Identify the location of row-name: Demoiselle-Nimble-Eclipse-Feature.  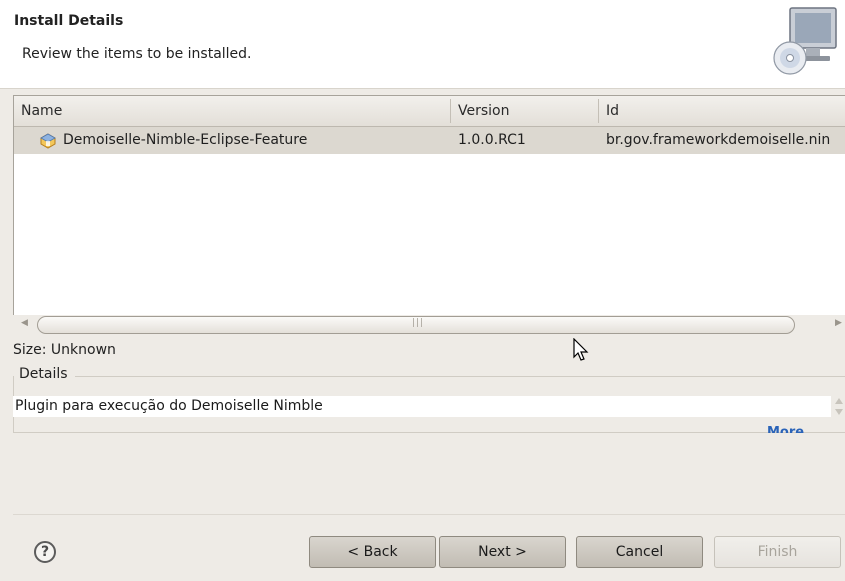
(185, 140).